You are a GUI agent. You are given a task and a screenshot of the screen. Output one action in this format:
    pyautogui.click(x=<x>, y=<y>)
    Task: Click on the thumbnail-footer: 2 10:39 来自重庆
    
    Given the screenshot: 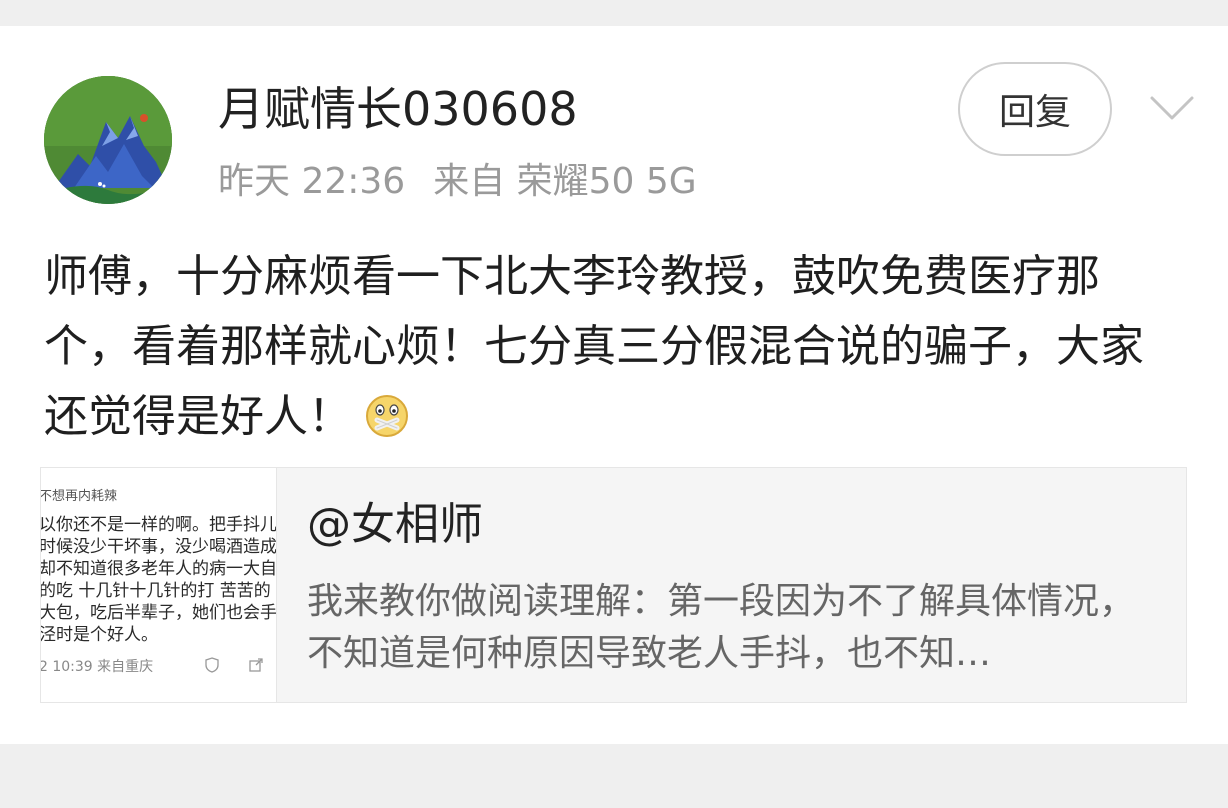 What is the action you would take?
    pyautogui.click(x=97, y=667)
    